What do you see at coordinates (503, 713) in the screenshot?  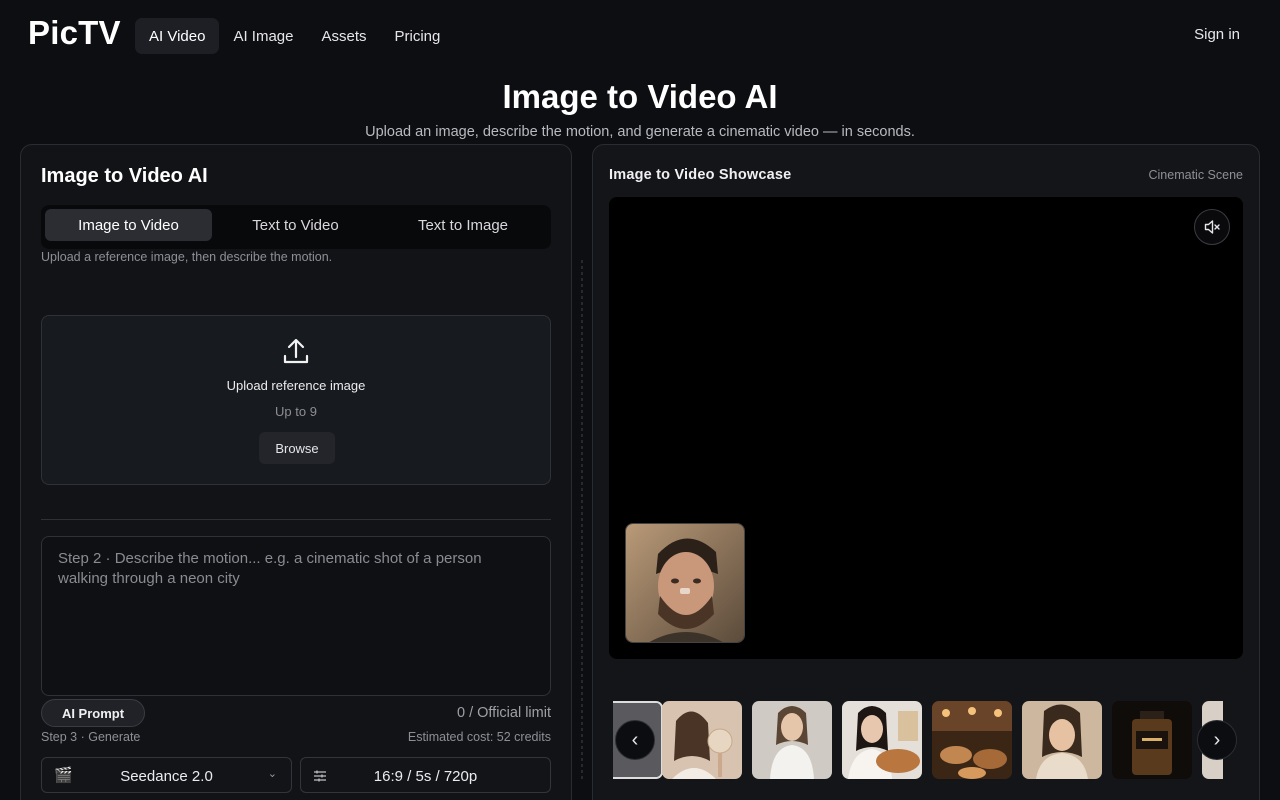 I see `character-limit: 0 / Official limit` at bounding box center [503, 713].